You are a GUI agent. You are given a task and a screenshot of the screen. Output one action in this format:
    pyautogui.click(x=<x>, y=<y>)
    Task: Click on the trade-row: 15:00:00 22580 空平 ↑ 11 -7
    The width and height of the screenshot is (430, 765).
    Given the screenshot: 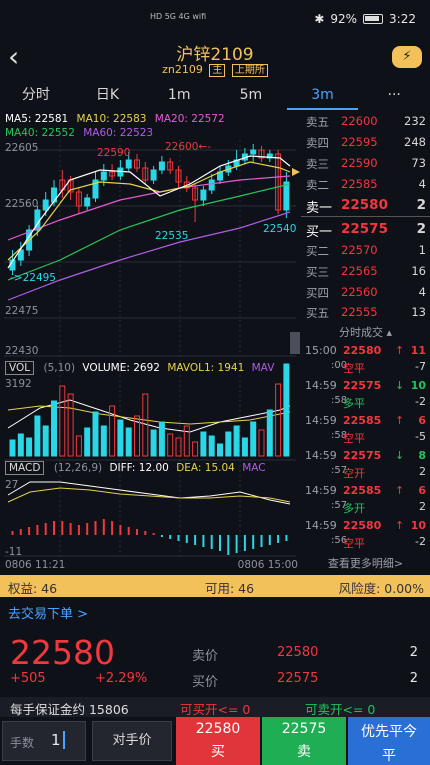 What is the action you would take?
    pyautogui.click(x=365, y=359)
    